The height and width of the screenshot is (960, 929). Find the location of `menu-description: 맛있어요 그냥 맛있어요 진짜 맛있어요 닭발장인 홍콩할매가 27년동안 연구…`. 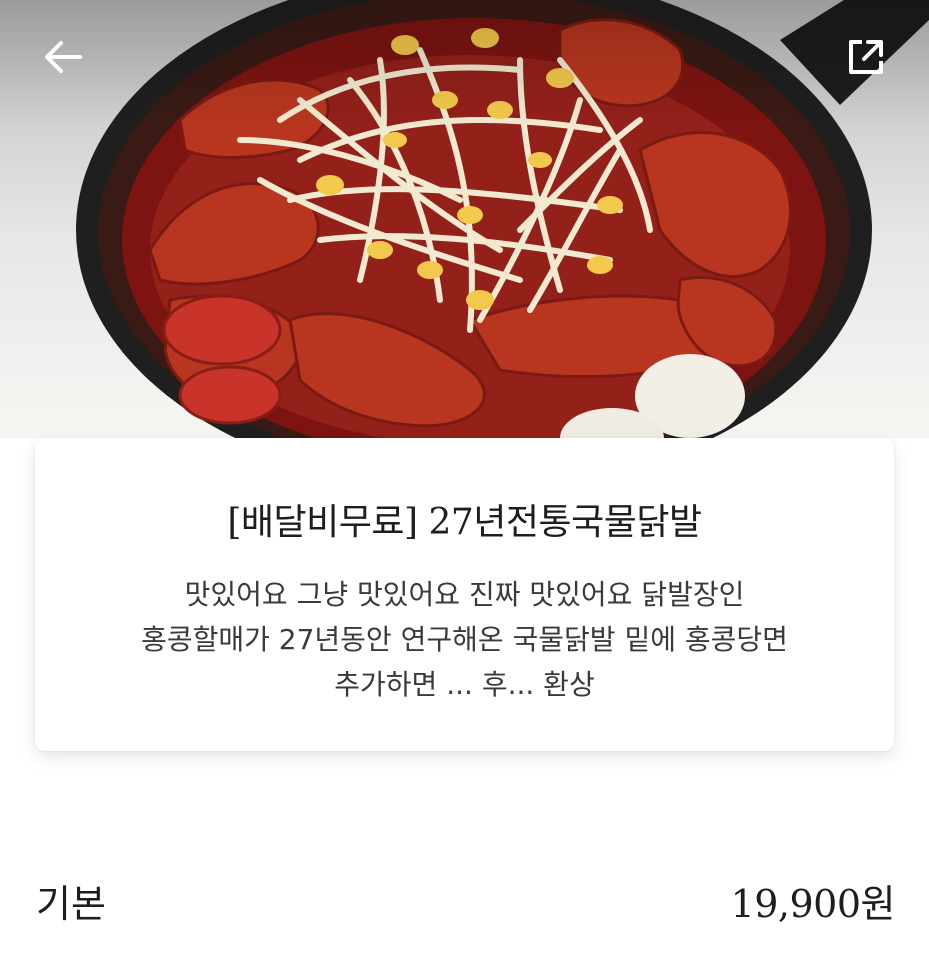

menu-description: 맛있어요 그냥 맛있어요 진짜 맛있어요 닭발장인 홍콩할매가 27년동안 연구… is located at coordinates (464, 639).